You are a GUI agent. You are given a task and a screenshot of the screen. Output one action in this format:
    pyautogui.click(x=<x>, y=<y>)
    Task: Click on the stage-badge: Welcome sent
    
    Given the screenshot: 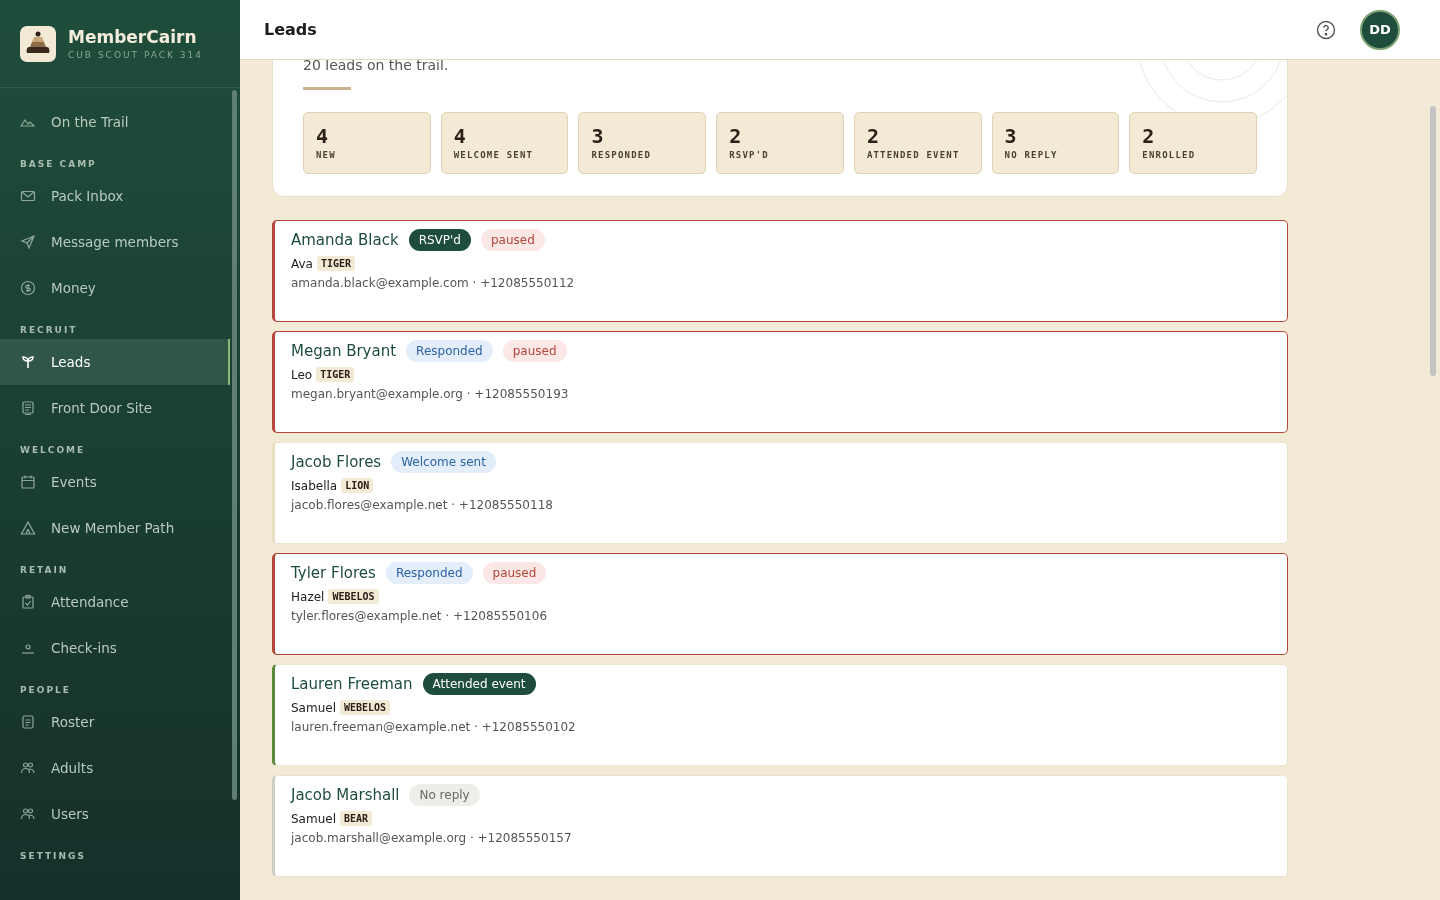 What is the action you would take?
    pyautogui.click(x=443, y=462)
    